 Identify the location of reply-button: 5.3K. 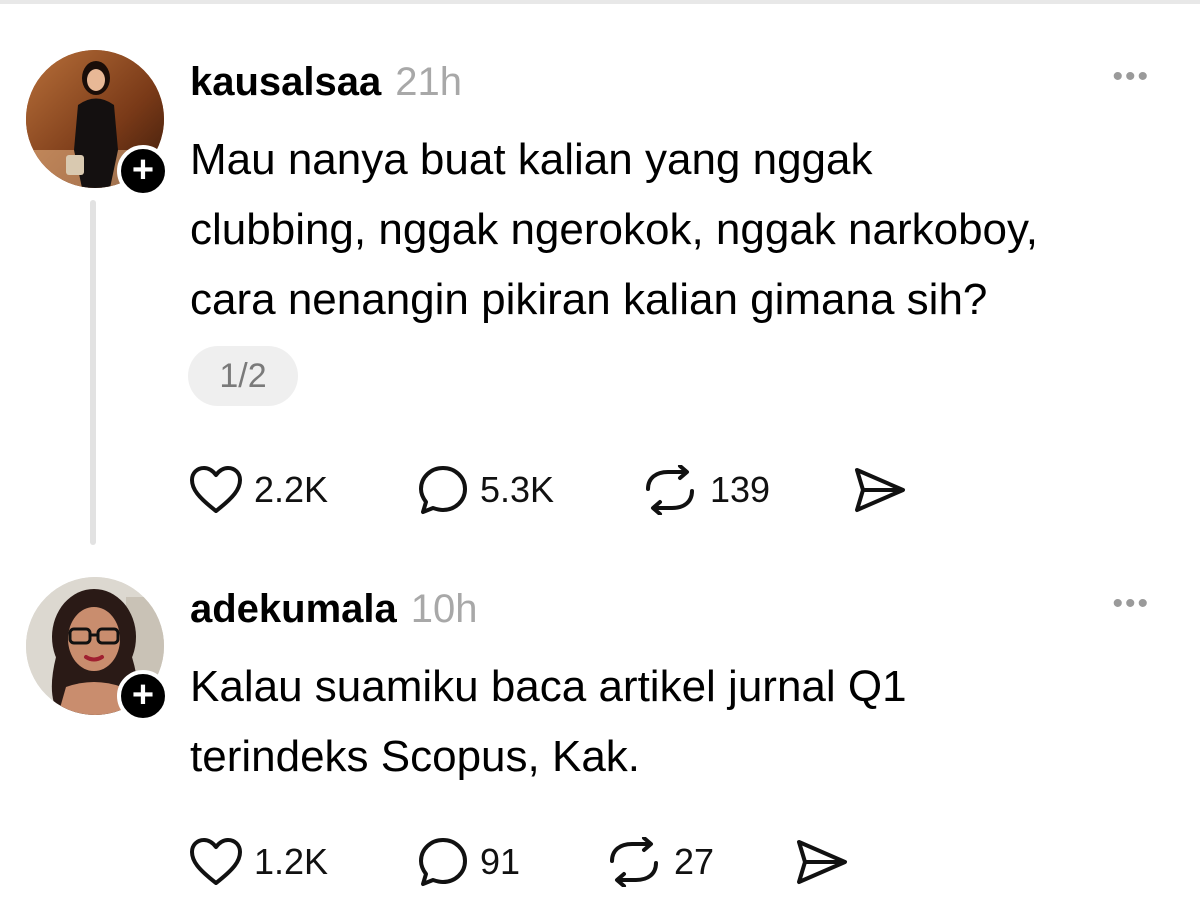
(485, 490).